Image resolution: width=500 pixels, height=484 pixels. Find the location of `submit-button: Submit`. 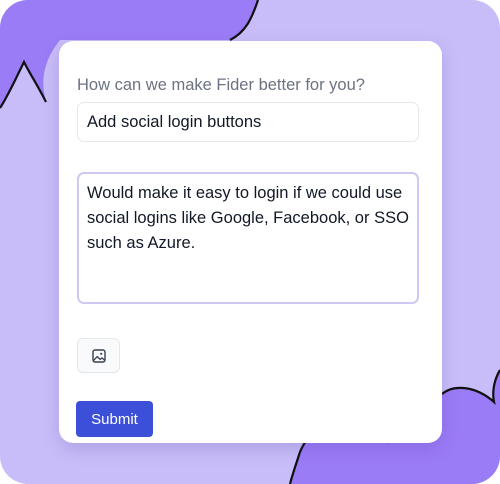

submit-button: Submit is located at coordinates (114, 419).